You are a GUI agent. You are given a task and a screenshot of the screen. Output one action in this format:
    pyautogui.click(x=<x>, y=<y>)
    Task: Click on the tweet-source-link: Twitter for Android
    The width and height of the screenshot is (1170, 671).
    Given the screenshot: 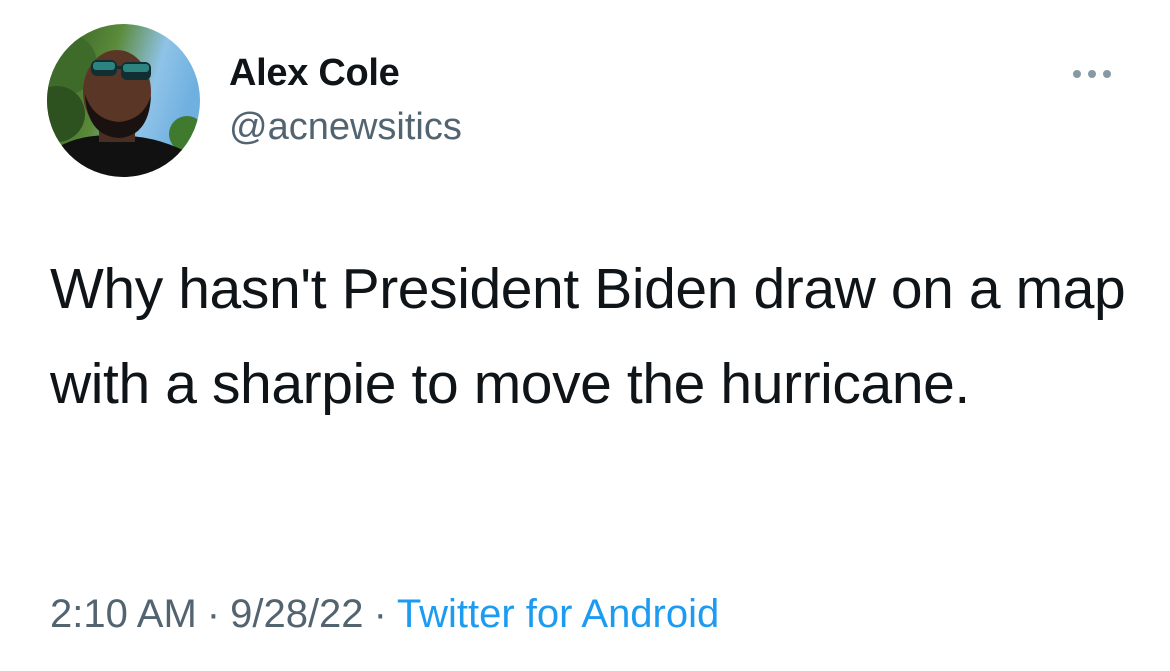 What is the action you would take?
    pyautogui.click(x=558, y=614)
    